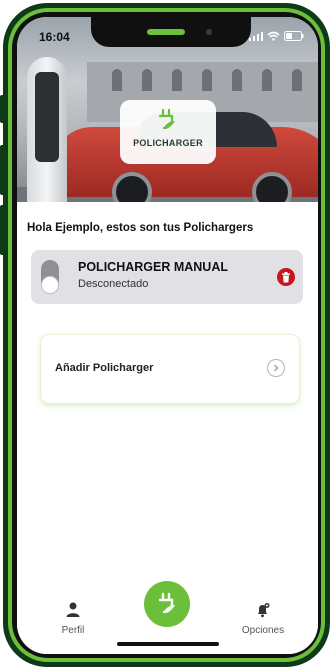  What do you see at coordinates (294, 36) in the screenshot?
I see `battery-icon` at bounding box center [294, 36].